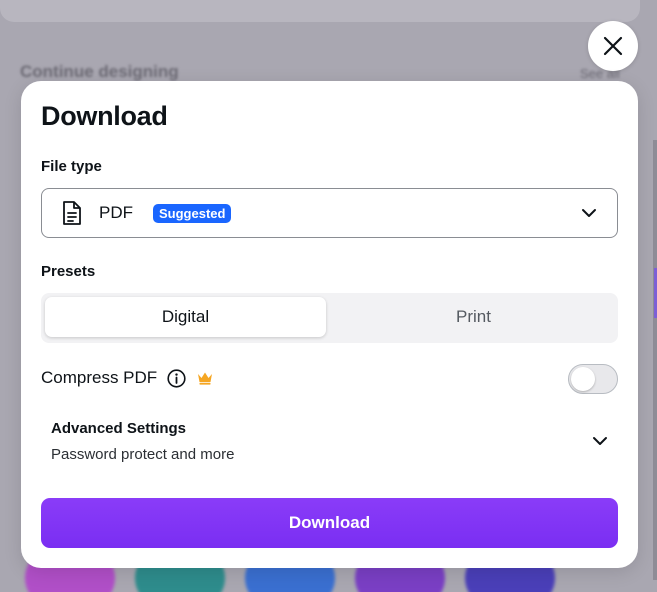 The width and height of the screenshot is (657, 592). Describe the element at coordinates (205, 378) in the screenshot. I see `crown-icon` at that location.